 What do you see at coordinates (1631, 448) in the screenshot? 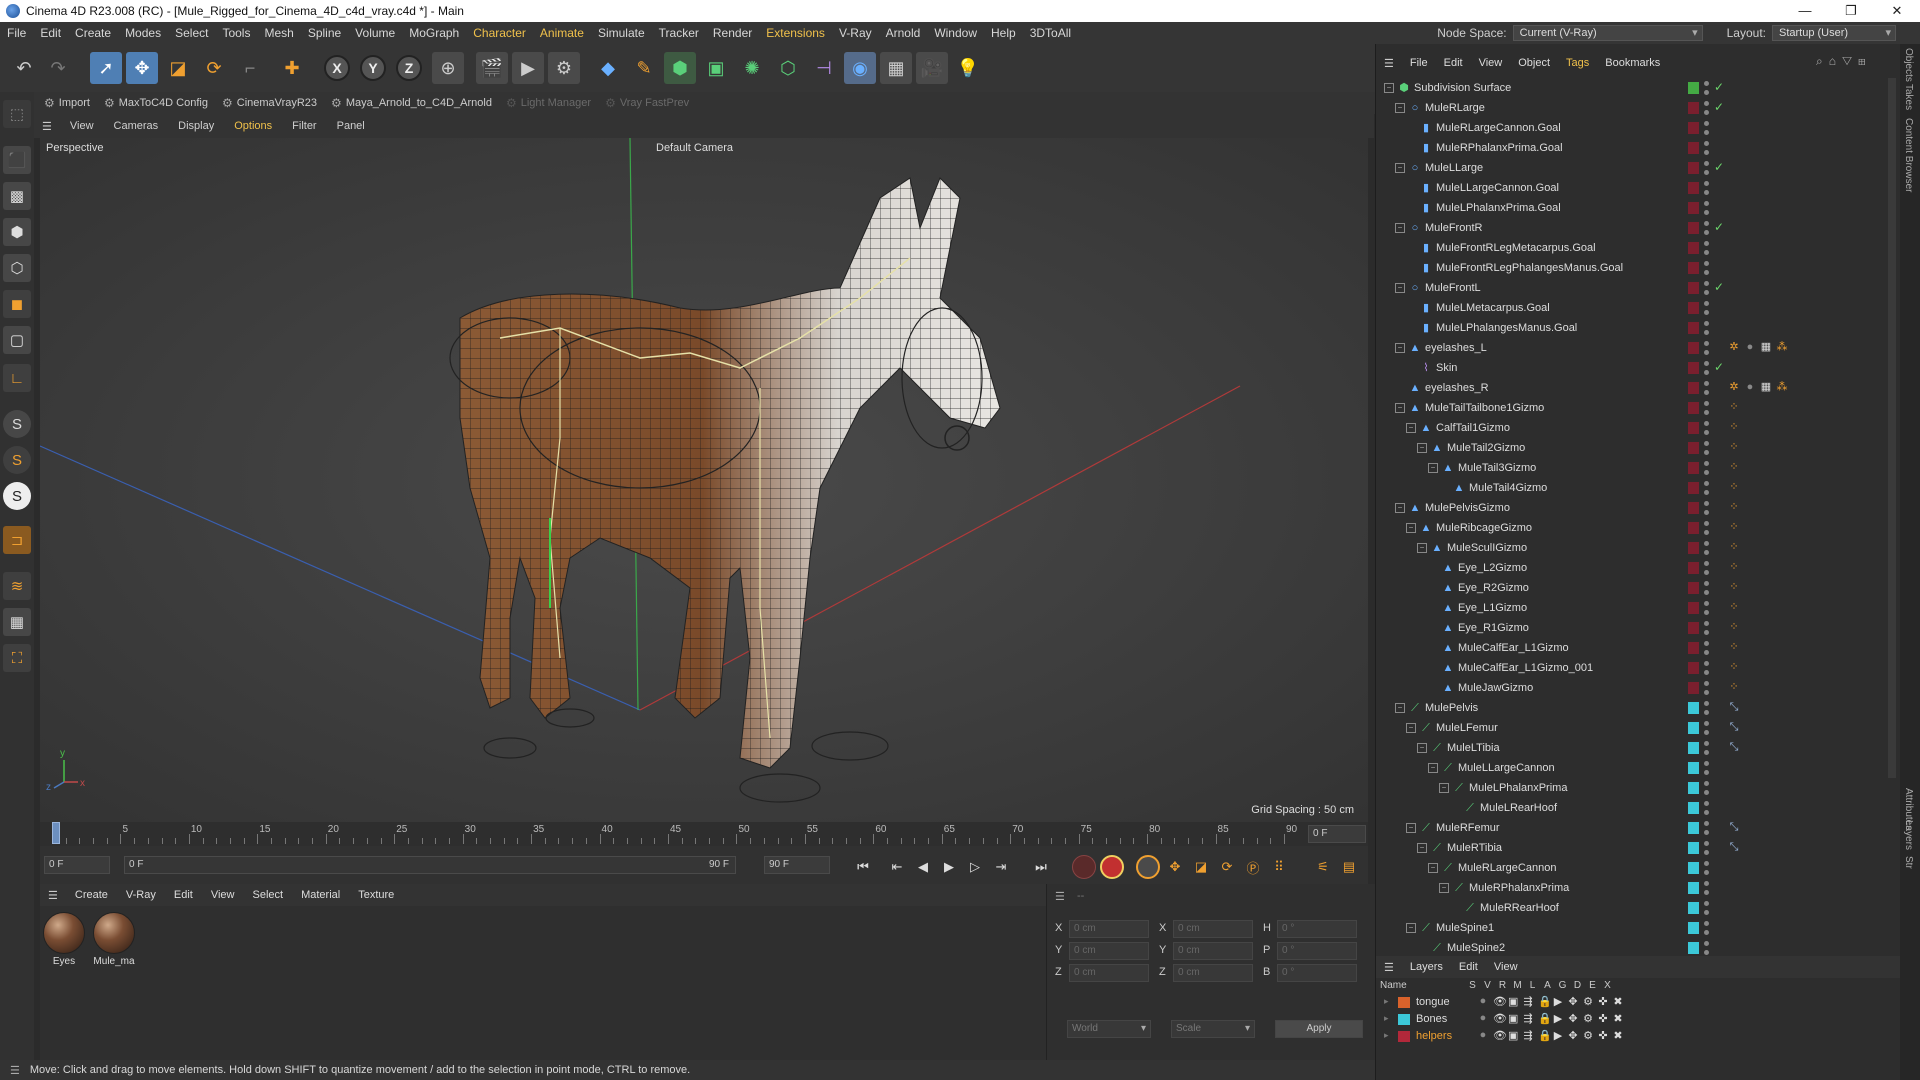
I see `object-row: − ▲ MuleTail2Gizmo ⁘` at bounding box center [1631, 448].